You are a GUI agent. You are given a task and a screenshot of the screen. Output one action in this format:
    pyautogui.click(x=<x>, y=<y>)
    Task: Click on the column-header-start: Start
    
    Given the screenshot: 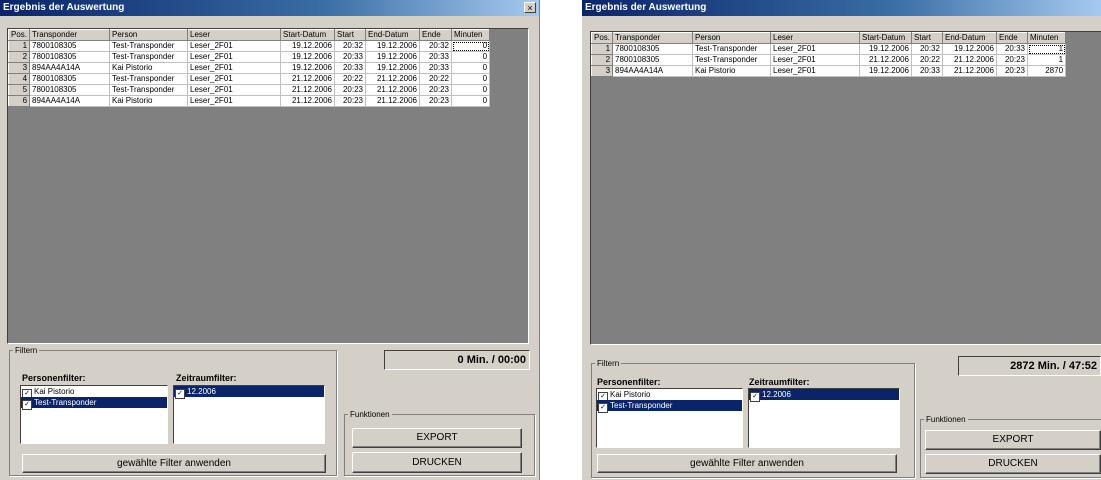 What is the action you would take?
    pyautogui.click(x=927, y=38)
    